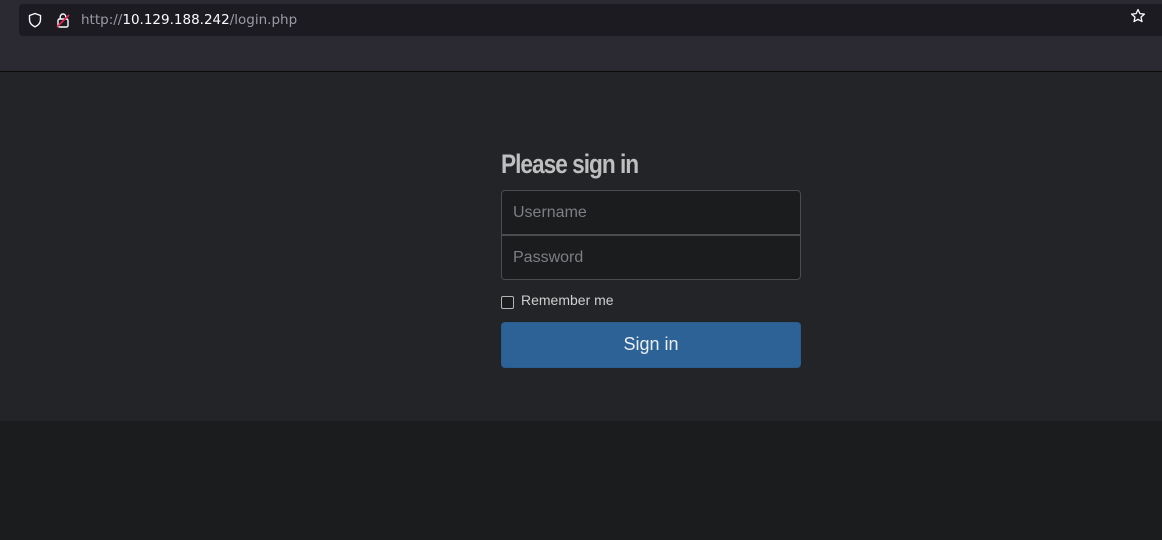 The image size is (1162, 540). I want to click on bookmark-star-icon, so click(1138, 18).